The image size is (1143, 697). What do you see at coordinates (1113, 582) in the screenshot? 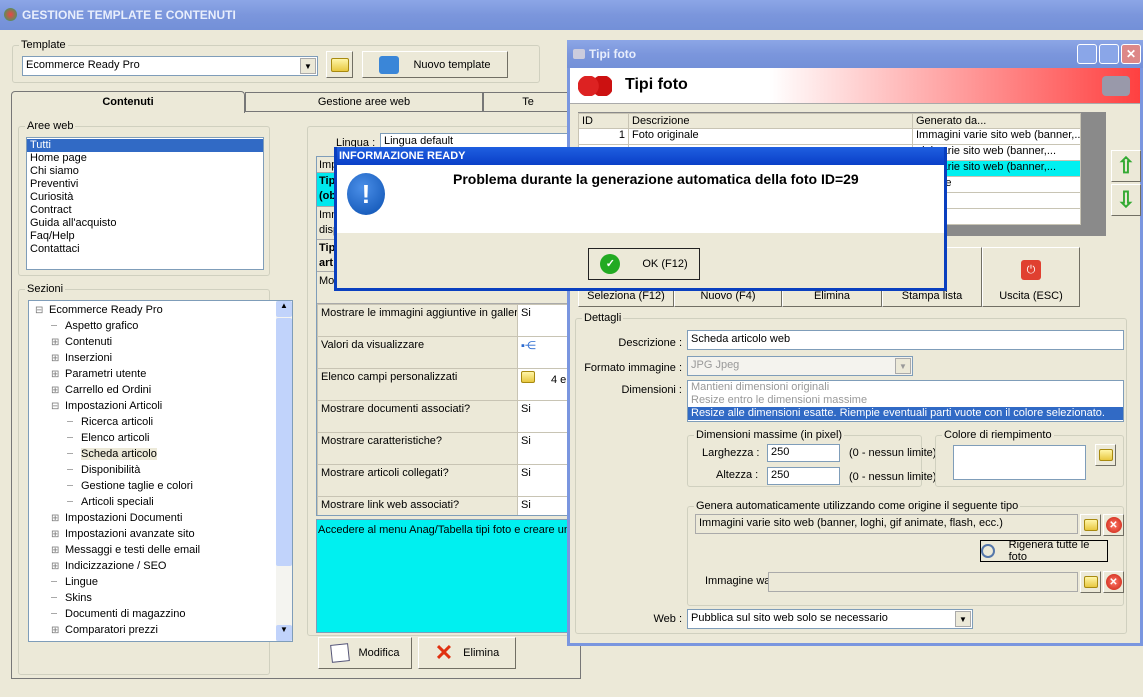
I see `watermark-clear-button: ✕` at bounding box center [1113, 582].